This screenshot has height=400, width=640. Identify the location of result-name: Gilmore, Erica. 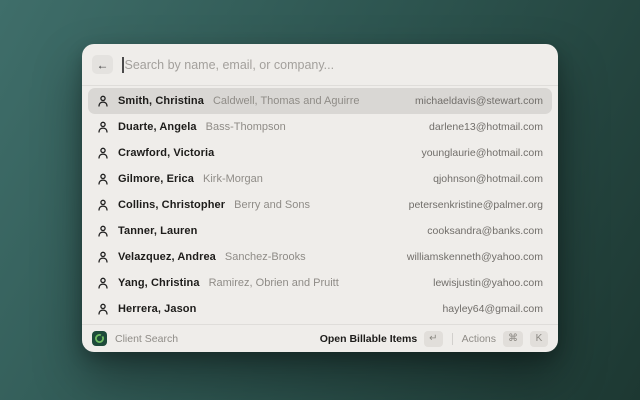
(156, 179).